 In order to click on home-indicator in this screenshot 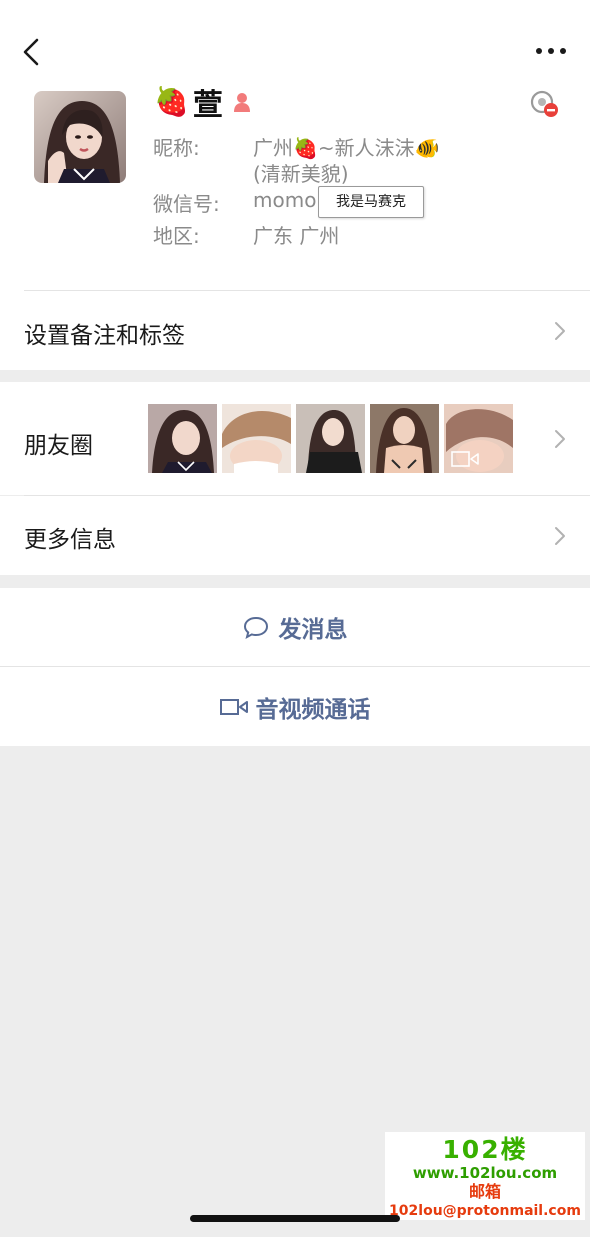, I will do `click(295, 1218)`.